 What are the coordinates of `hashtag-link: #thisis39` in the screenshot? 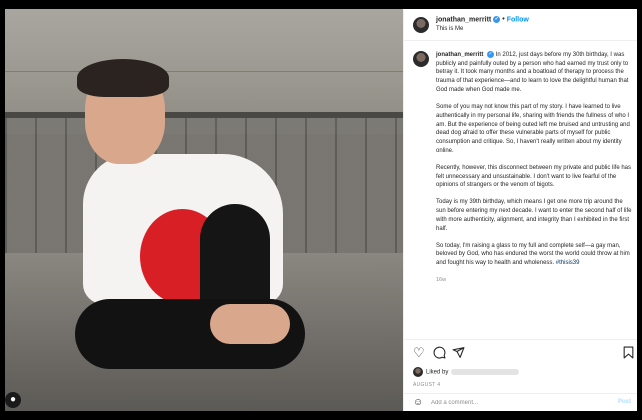 It's located at (568, 263).